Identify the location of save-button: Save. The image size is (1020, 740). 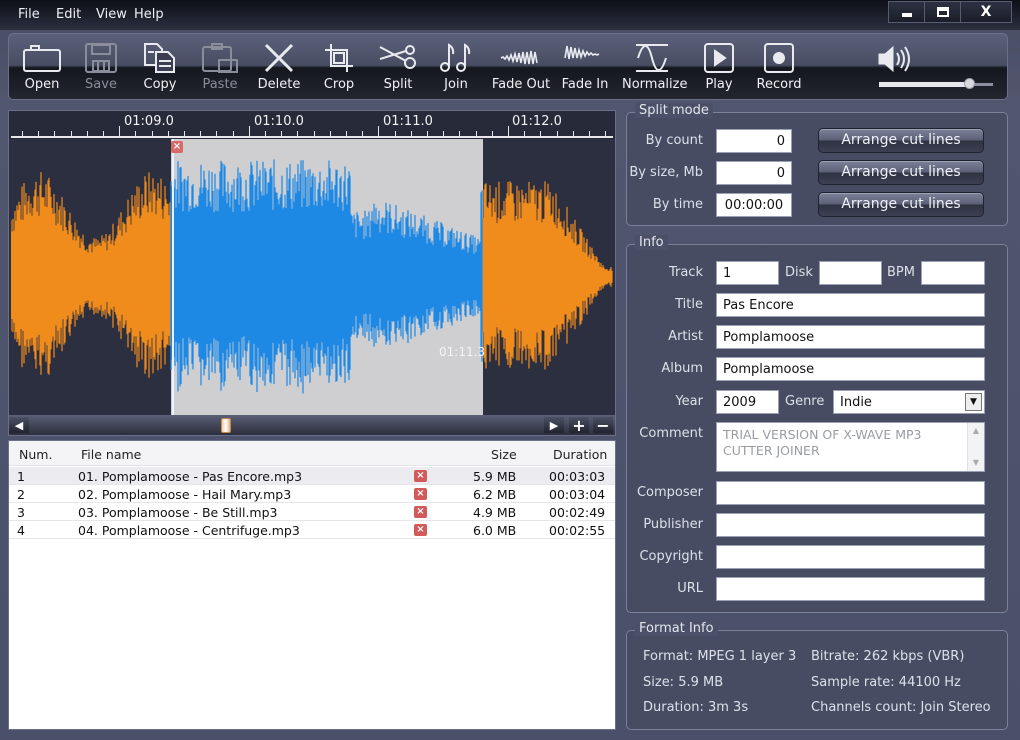
(101, 69).